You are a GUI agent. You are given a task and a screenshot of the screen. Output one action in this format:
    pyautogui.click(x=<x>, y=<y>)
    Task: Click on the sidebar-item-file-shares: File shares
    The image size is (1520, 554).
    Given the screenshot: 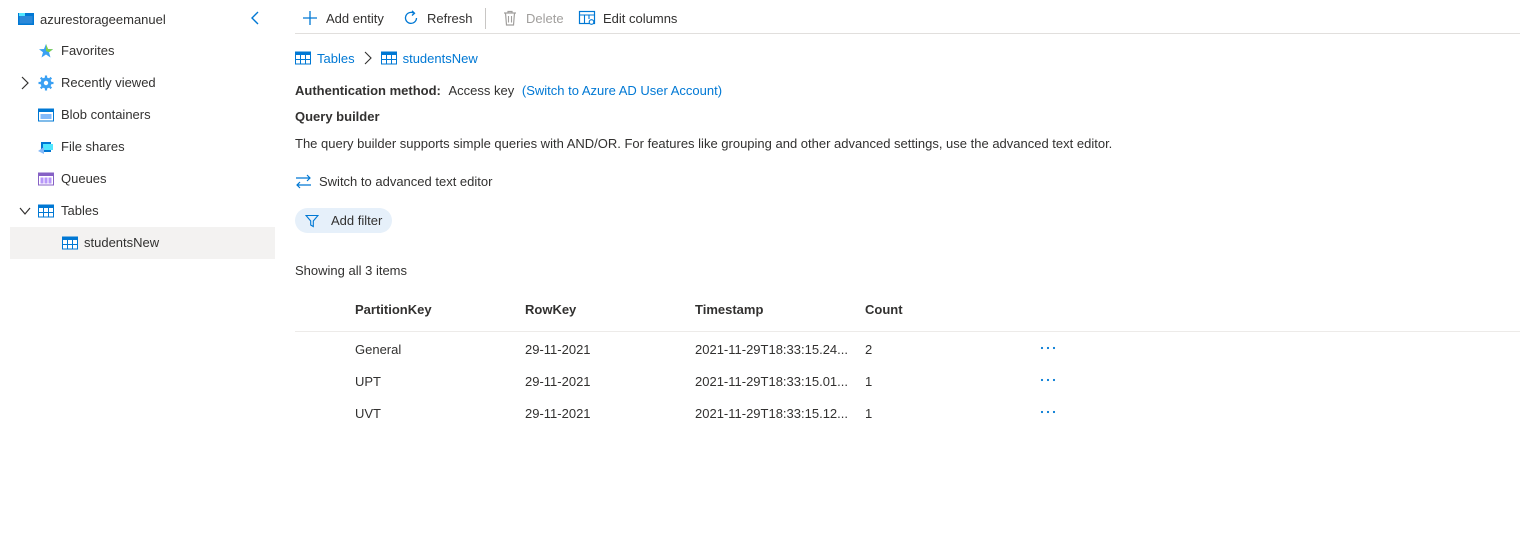 What is the action you would take?
    pyautogui.click(x=142, y=147)
    